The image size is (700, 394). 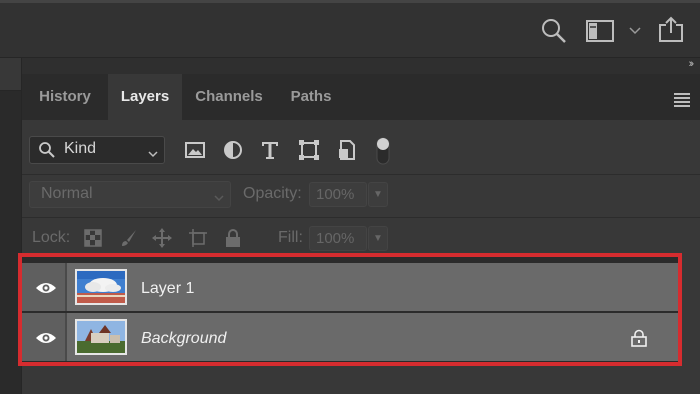 I want to click on opacity-dropdown-button: ▼, so click(x=378, y=194).